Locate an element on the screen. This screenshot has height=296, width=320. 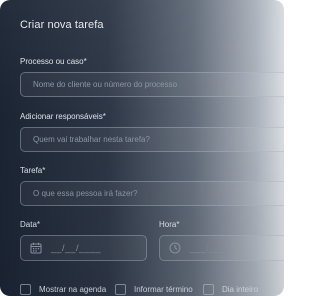
time-input: ___:___ is located at coordinates (221, 248).